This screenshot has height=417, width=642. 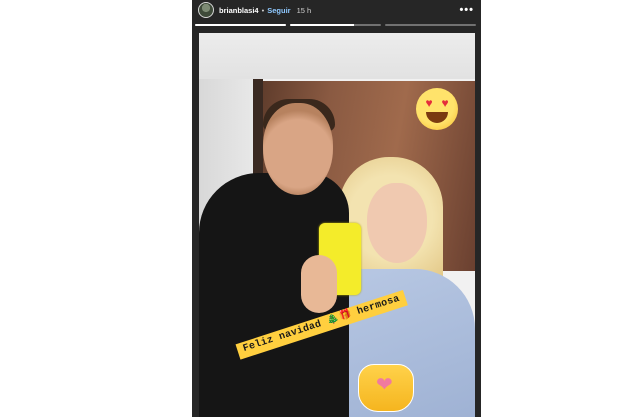 What do you see at coordinates (319, 284) in the screenshot?
I see `hand` at bounding box center [319, 284].